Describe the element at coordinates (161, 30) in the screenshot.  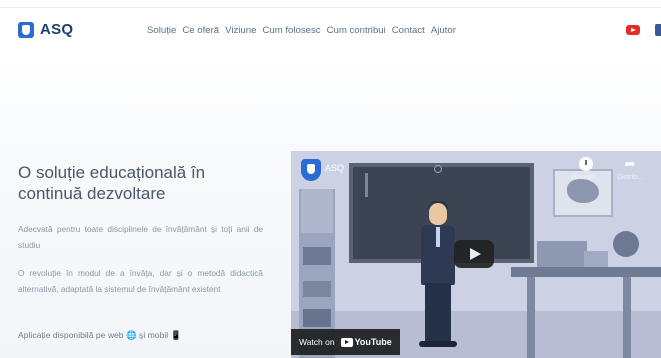
I see `nav-item-solutie: Soluție` at that location.